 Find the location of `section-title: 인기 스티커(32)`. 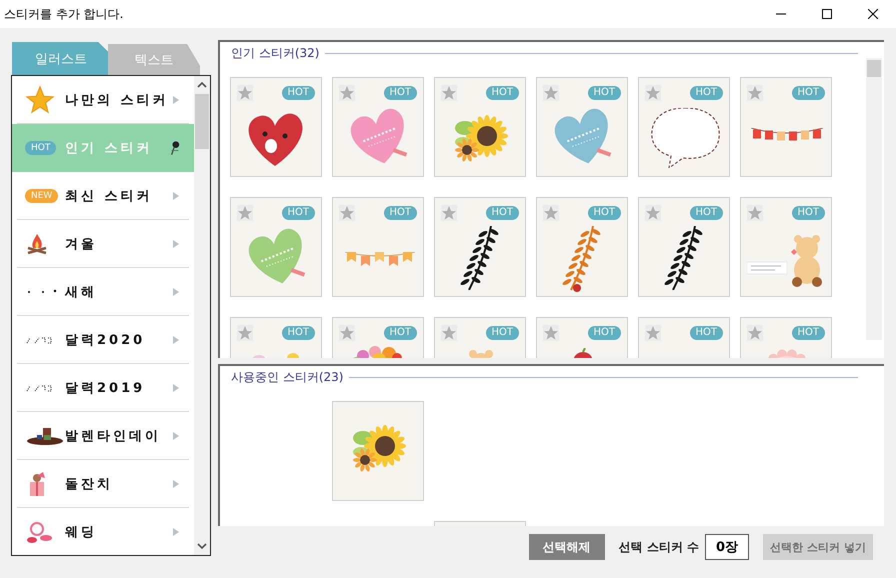

section-title: 인기 스티커(32) is located at coordinates (275, 53).